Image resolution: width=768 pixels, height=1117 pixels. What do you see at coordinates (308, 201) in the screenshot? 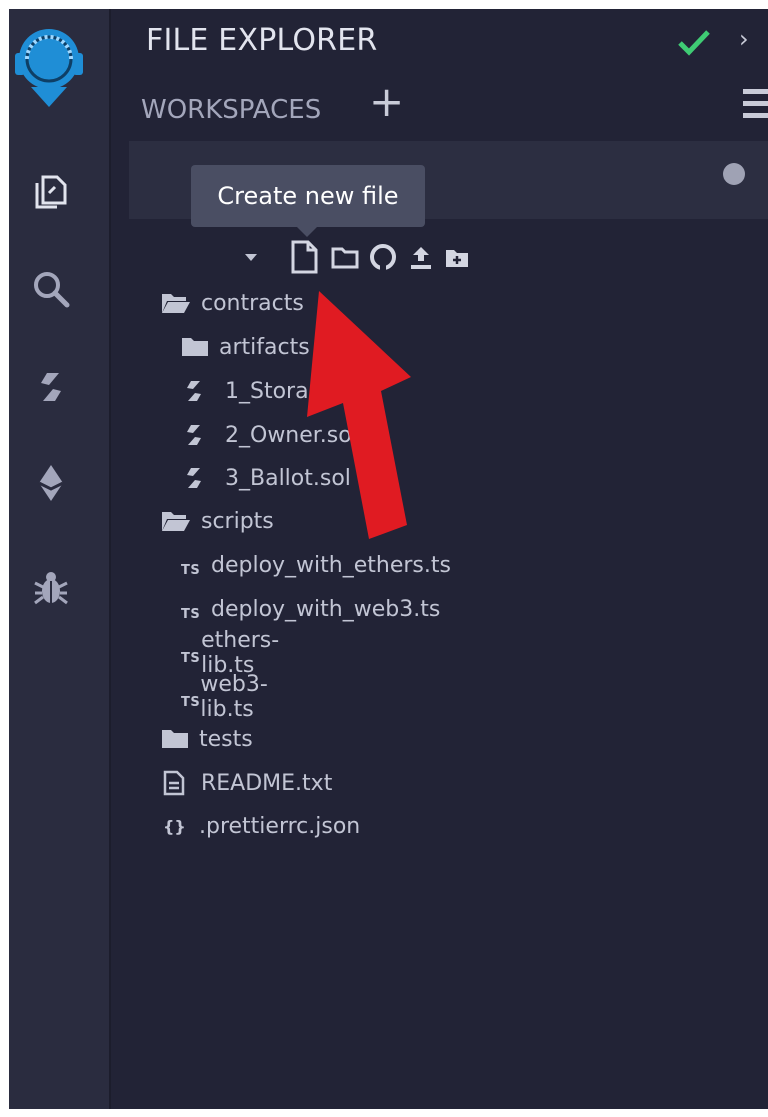
I see `tooltip: Create new file` at bounding box center [308, 201].